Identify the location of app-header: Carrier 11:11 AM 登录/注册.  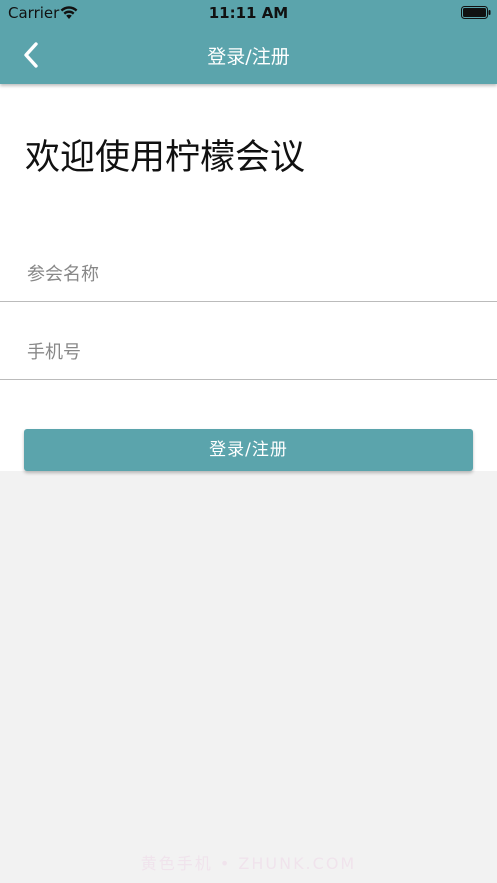
(248, 42).